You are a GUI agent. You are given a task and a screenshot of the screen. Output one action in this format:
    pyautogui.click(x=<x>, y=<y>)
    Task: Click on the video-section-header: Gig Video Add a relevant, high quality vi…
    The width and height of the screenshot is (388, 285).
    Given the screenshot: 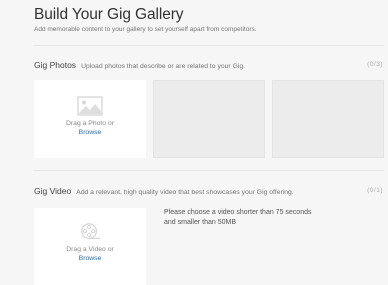 What is the action you would take?
    pyautogui.click(x=164, y=191)
    